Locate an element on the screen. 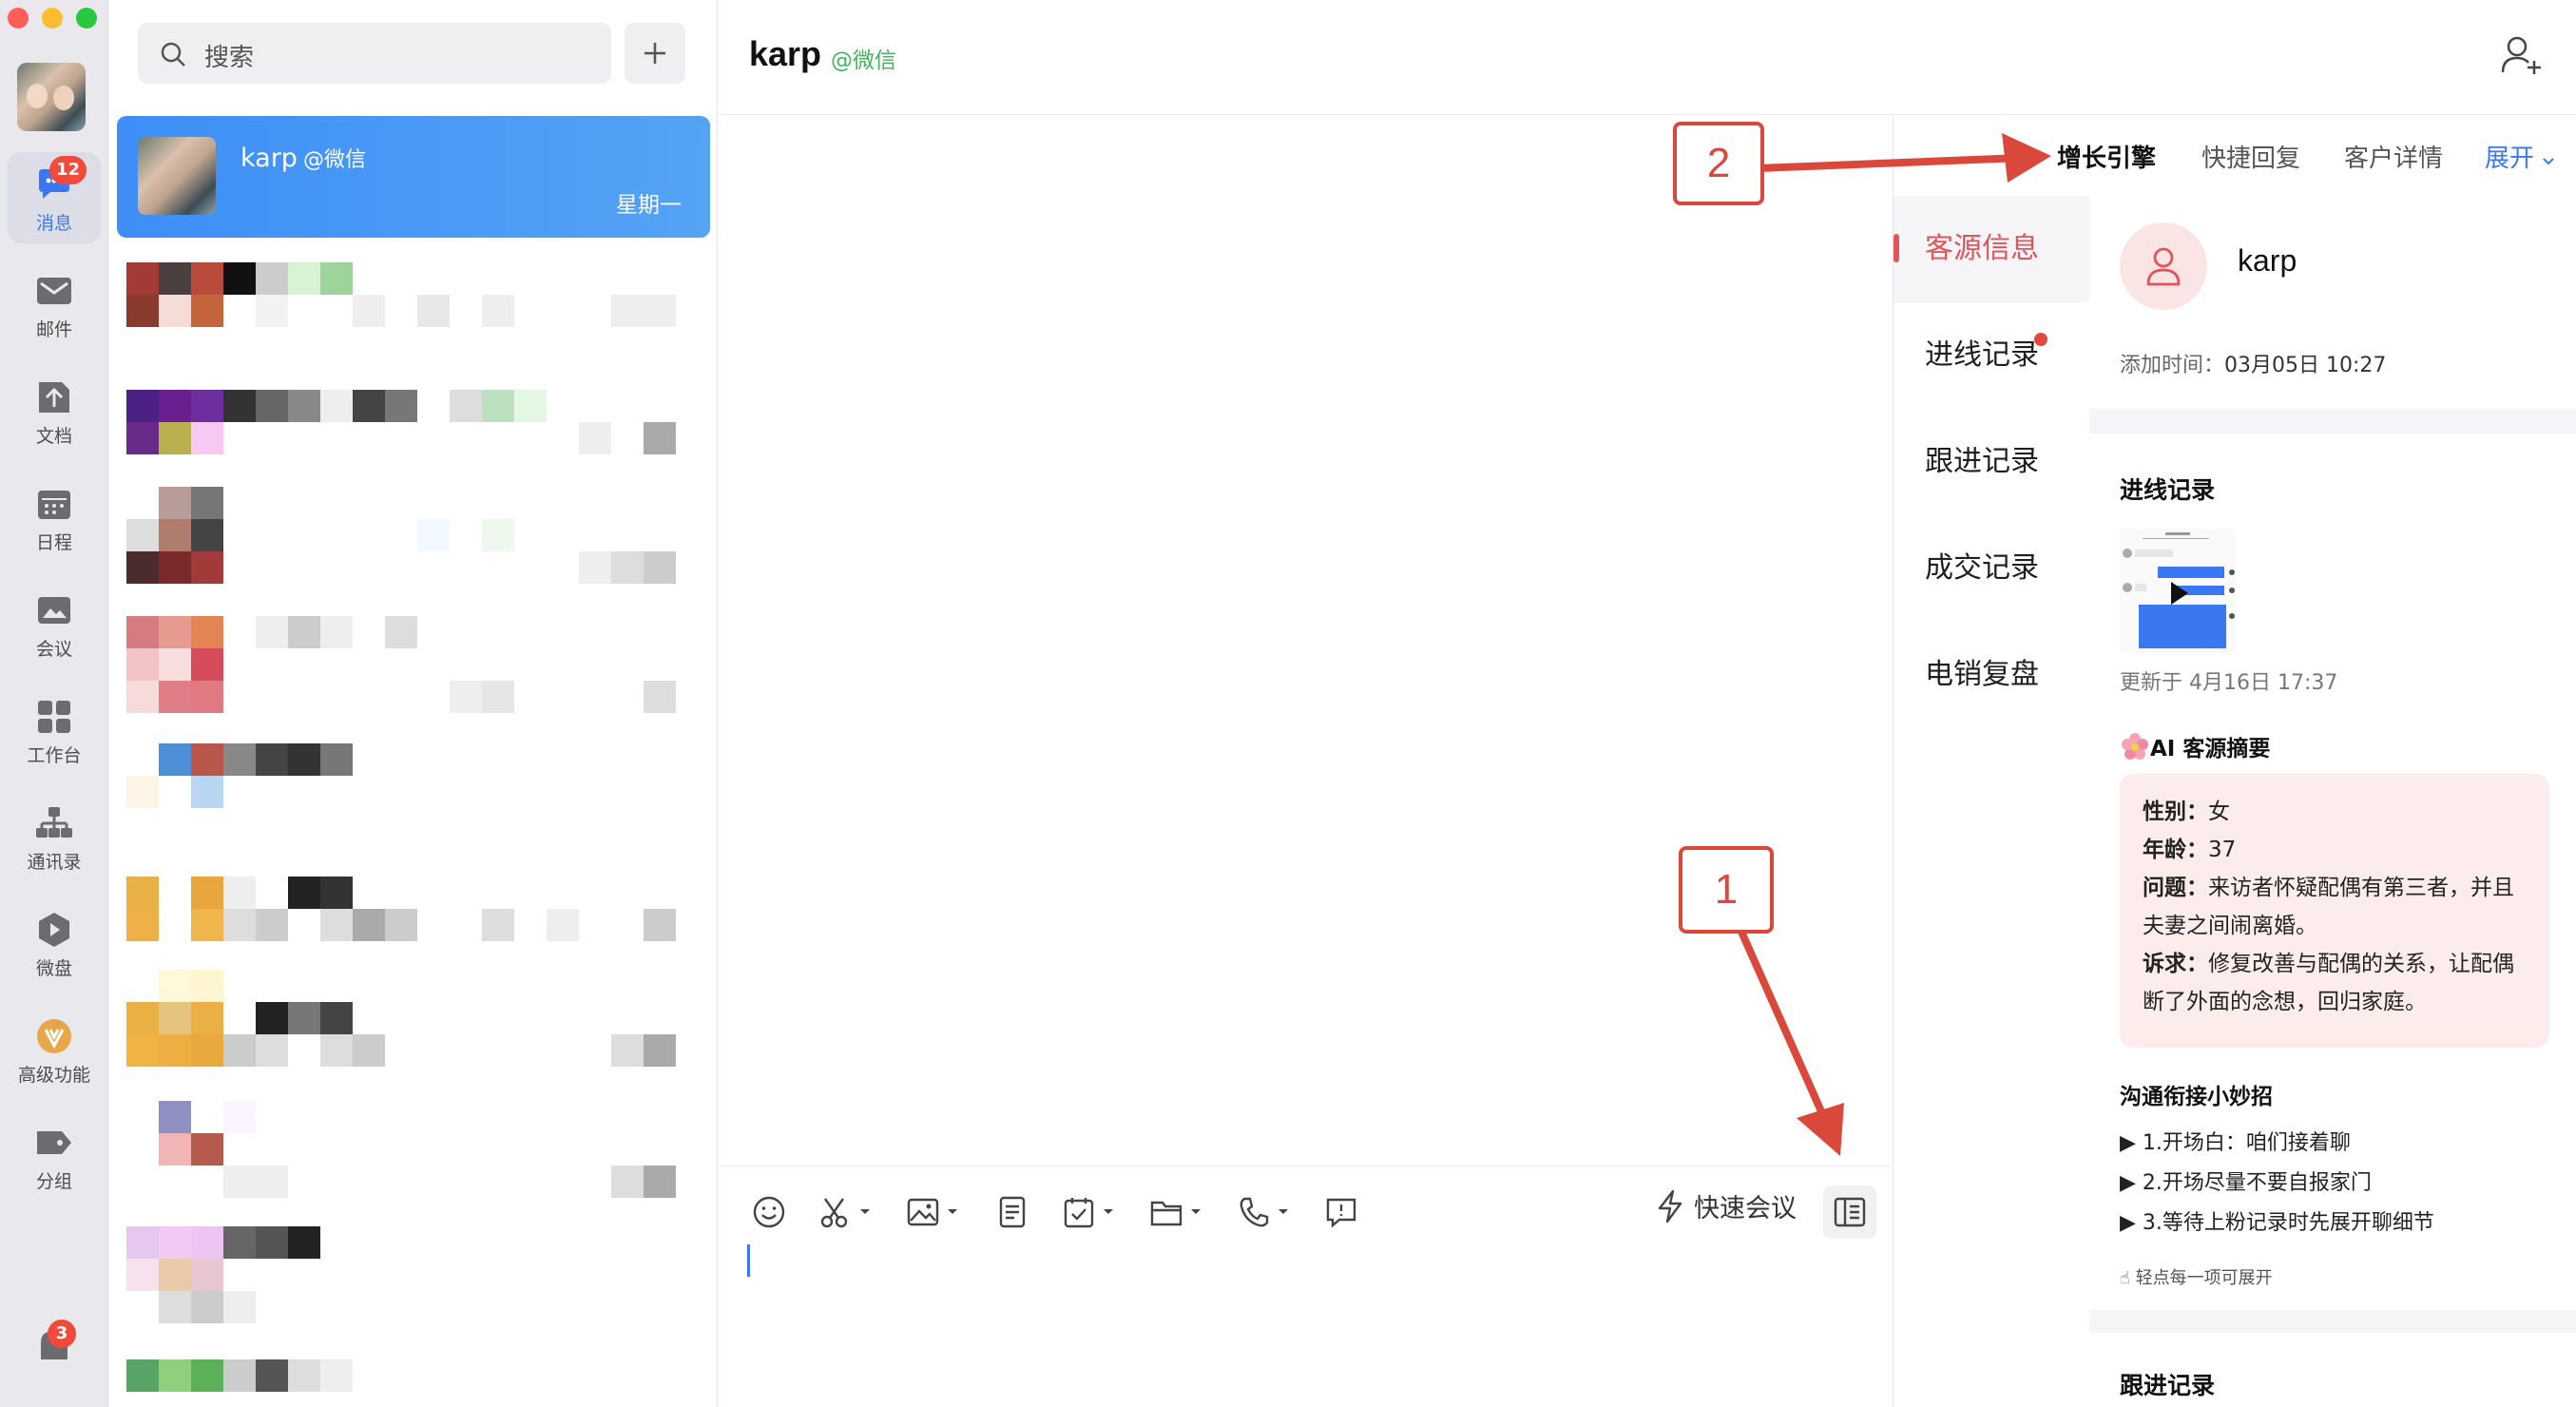 This screenshot has width=2576, height=1407. gender-label: 性别： is located at coordinates (2175, 812).